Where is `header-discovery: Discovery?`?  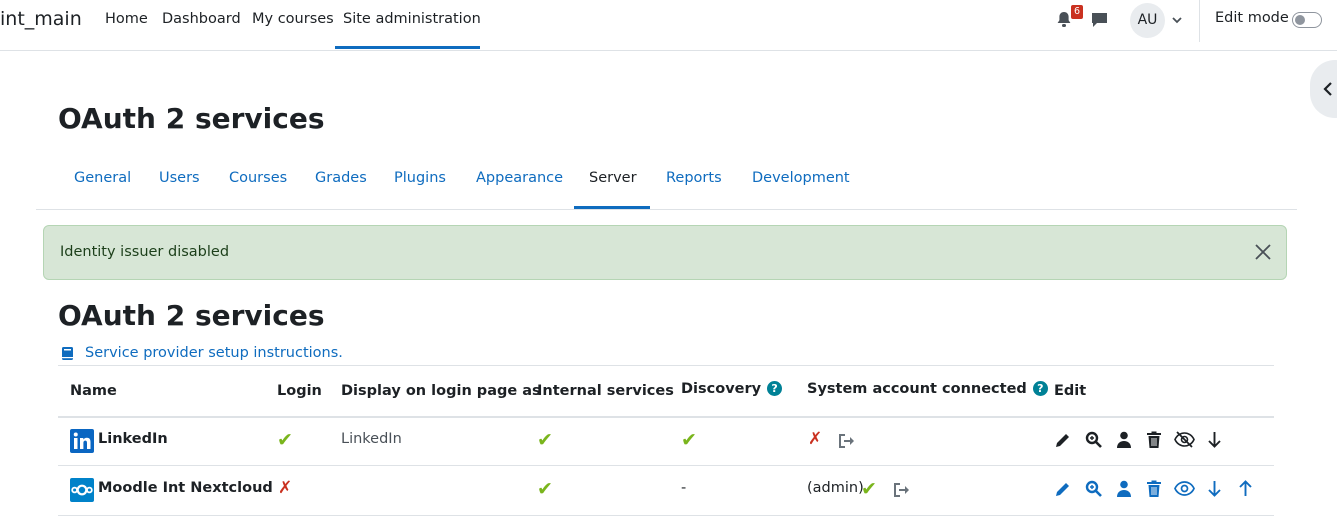
header-discovery: Discovery? is located at coordinates (732, 389).